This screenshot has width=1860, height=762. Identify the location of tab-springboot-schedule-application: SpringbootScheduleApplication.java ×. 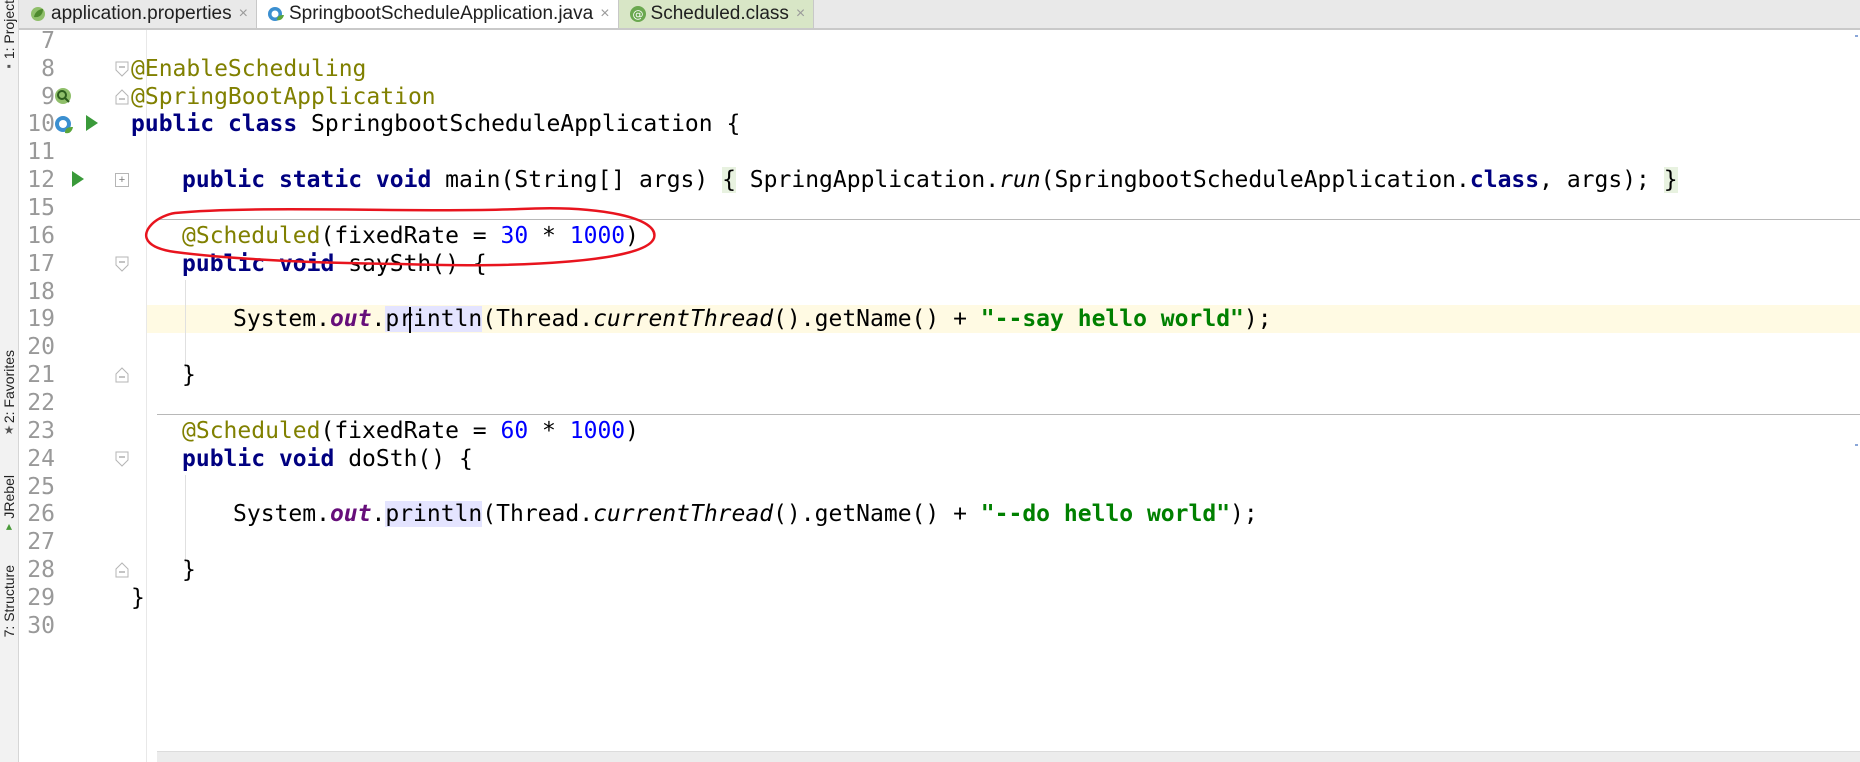
(437, 14).